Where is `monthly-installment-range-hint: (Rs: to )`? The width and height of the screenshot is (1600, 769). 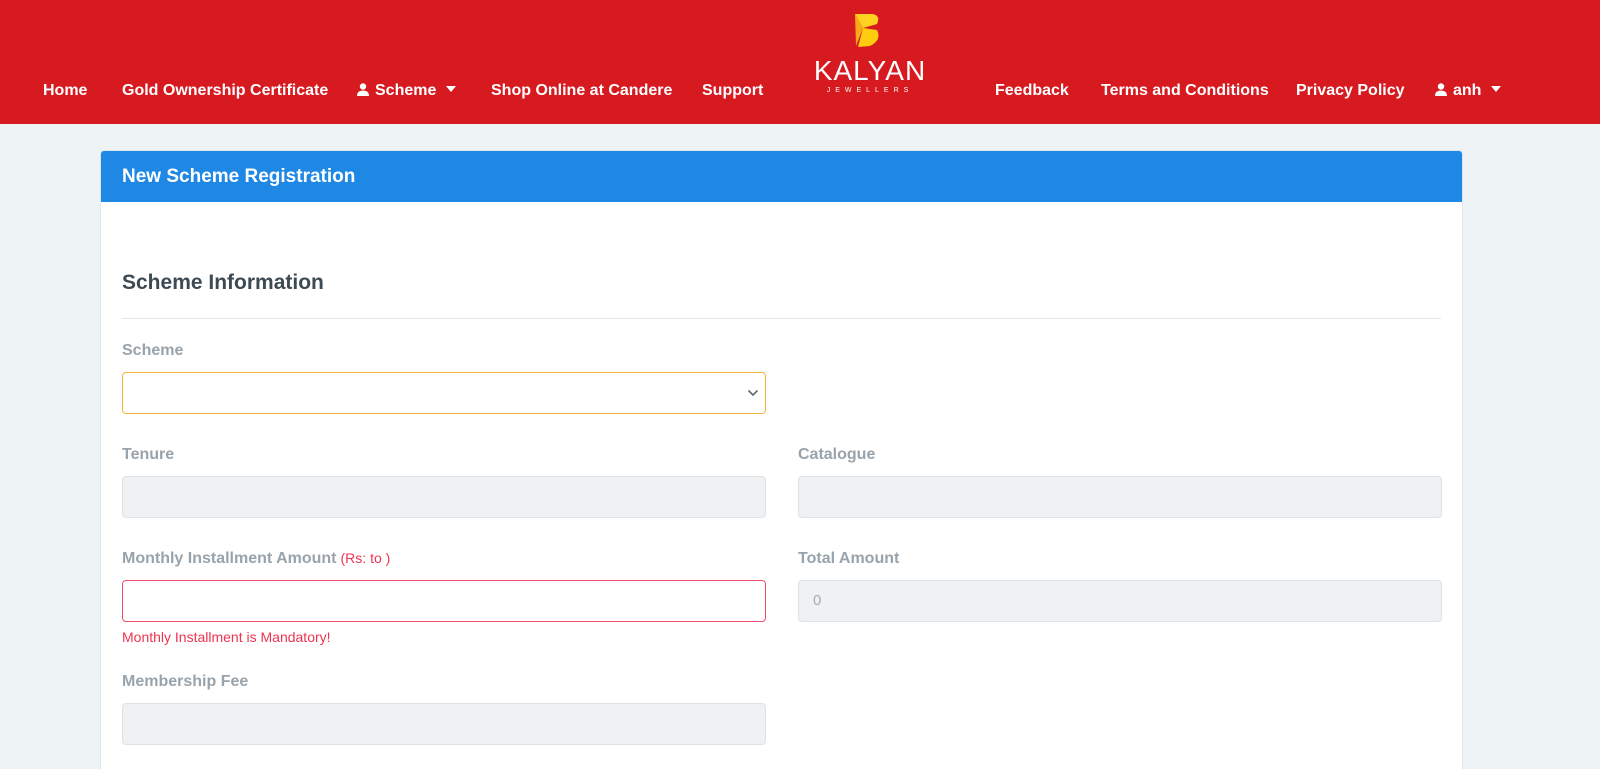
monthly-installment-range-hint: (Rs: to ) is located at coordinates (365, 558).